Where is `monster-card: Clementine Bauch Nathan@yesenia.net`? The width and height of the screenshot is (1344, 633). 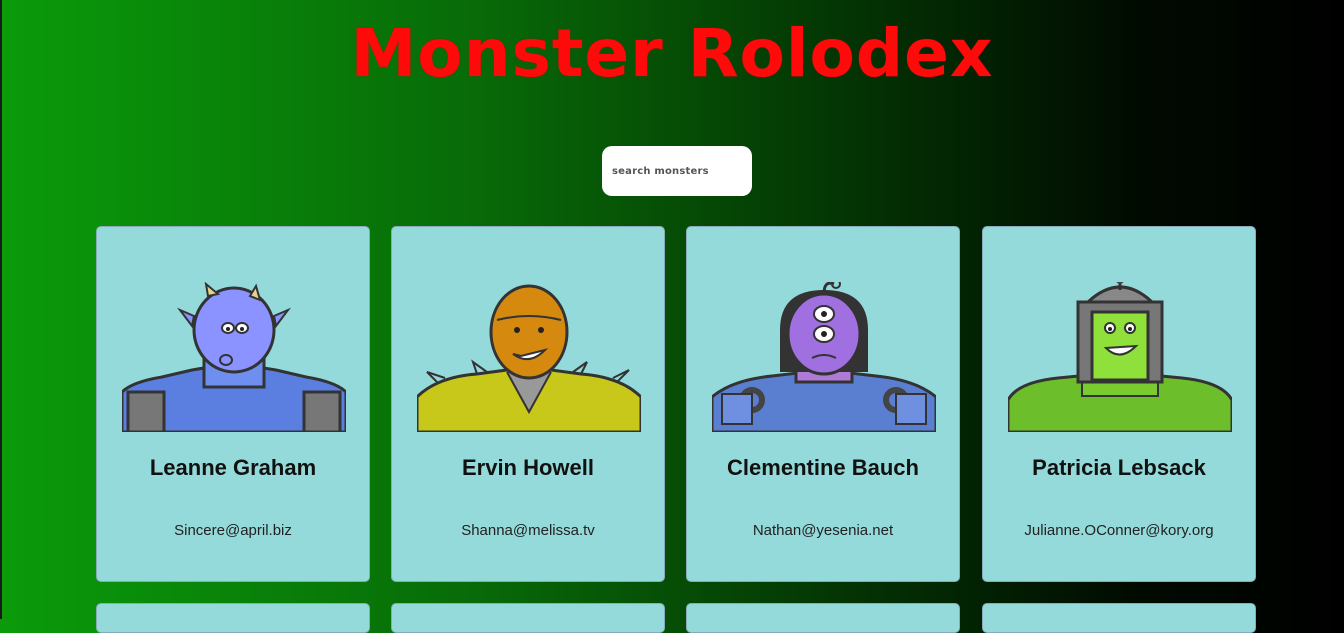 monster-card: Clementine Bauch Nathan@yesenia.net is located at coordinates (823, 404).